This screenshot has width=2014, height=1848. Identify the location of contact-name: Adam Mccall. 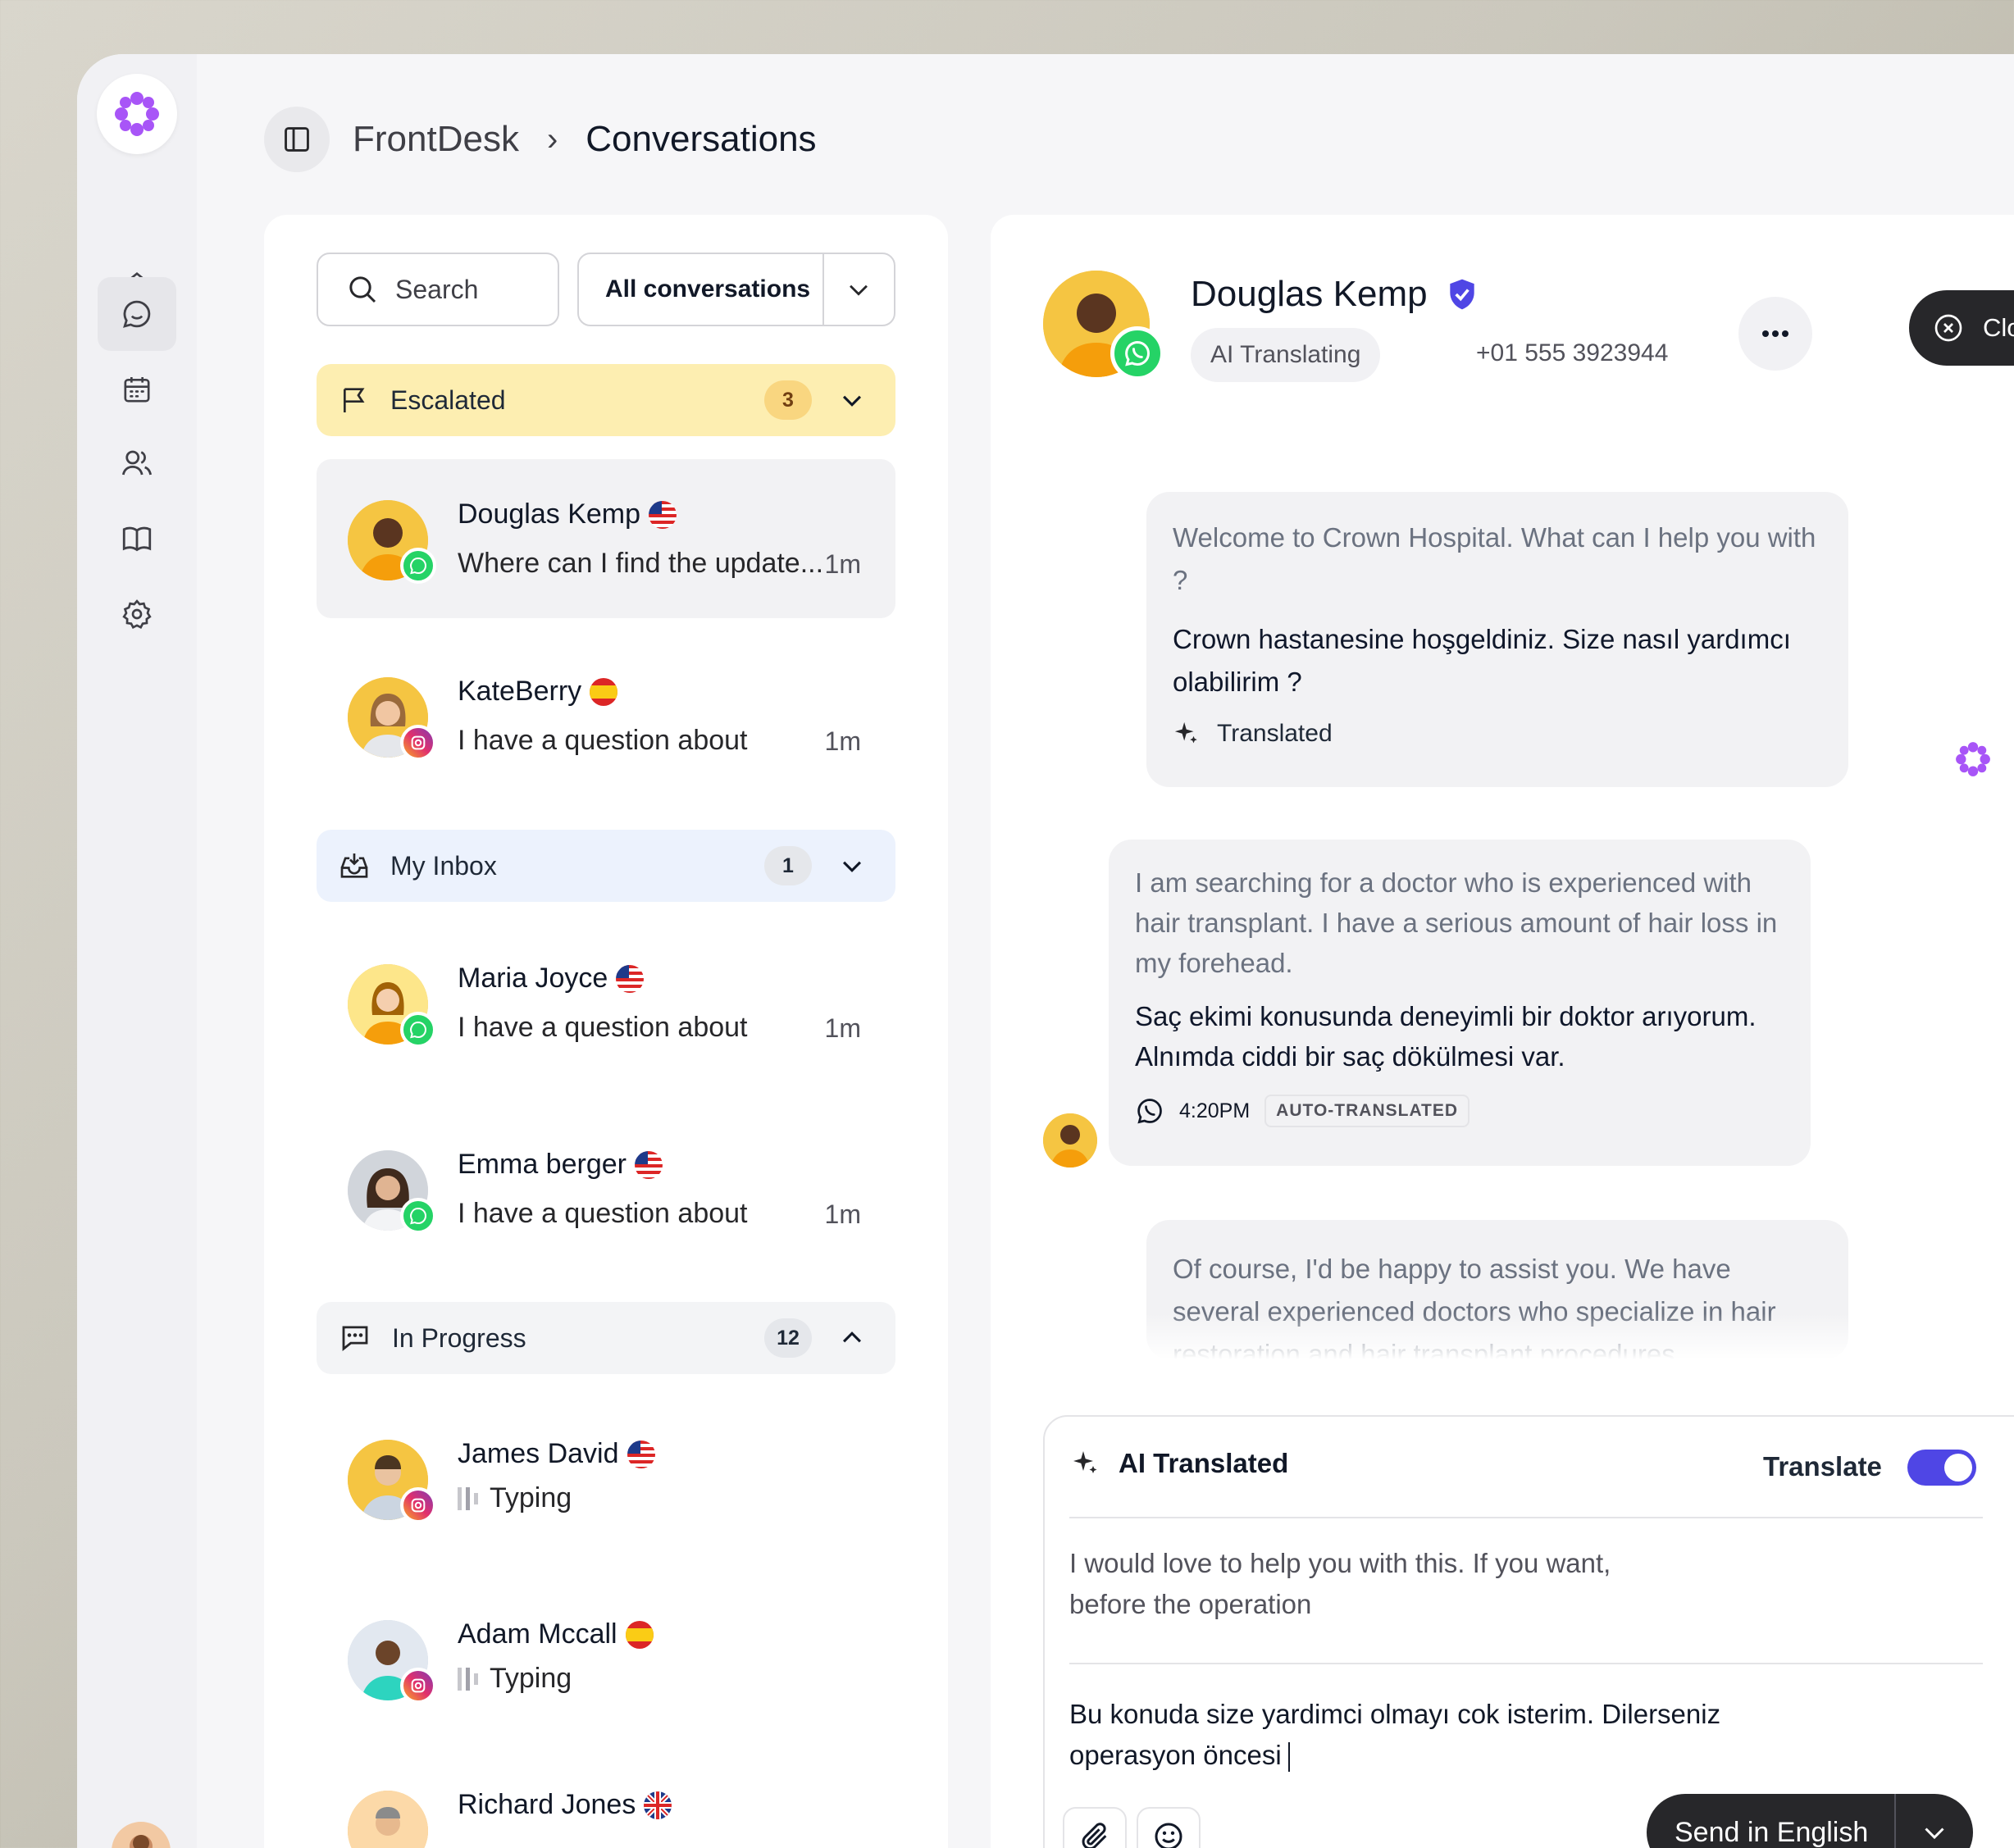
(556, 1634).